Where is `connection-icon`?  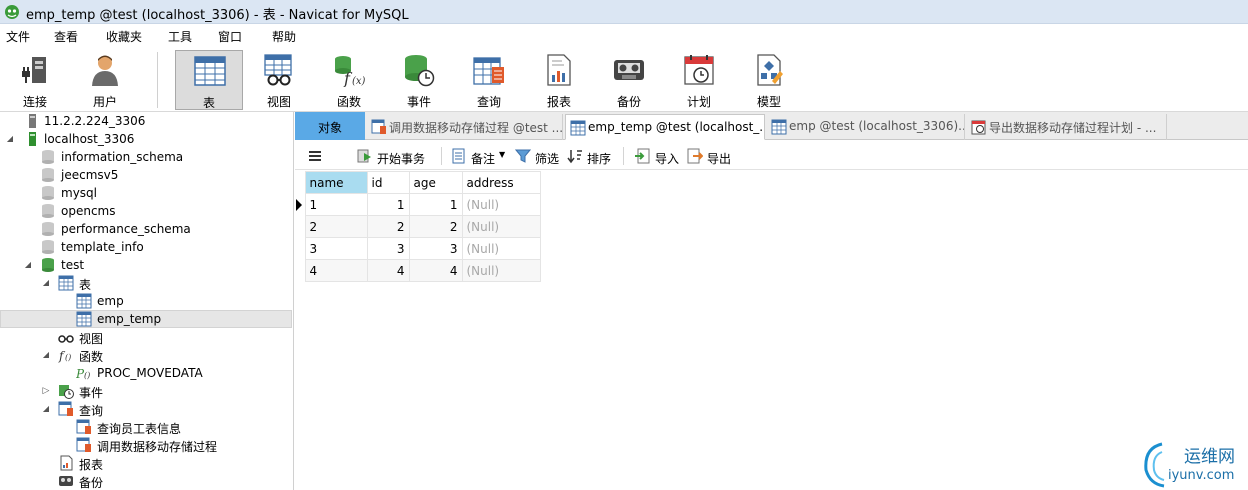
connection-icon is located at coordinates (32, 121).